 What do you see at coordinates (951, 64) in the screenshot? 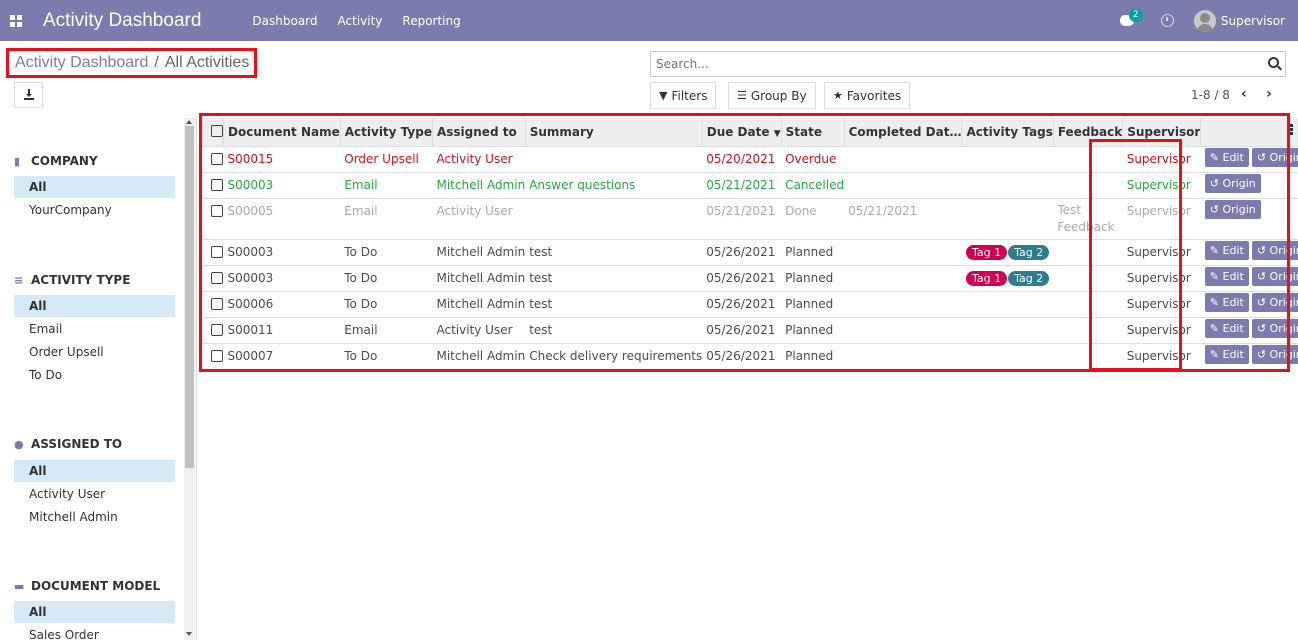
I see `search-input` at bounding box center [951, 64].